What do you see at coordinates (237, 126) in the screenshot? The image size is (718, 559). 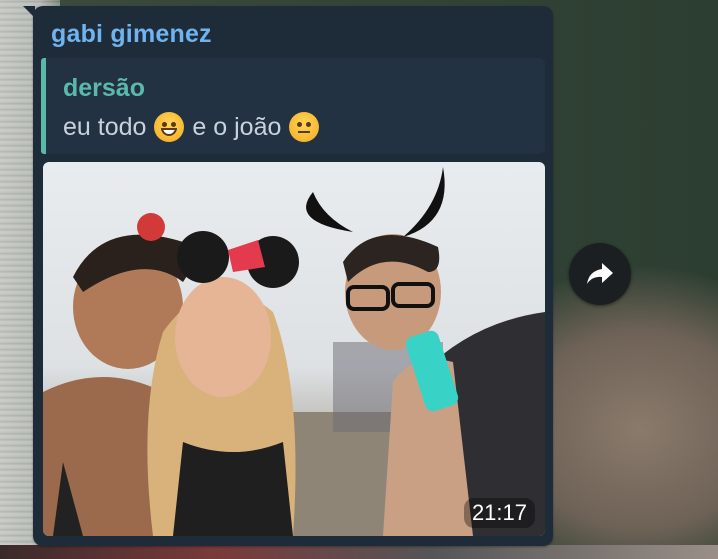 I see `reply-text-part-2: e o joão` at bounding box center [237, 126].